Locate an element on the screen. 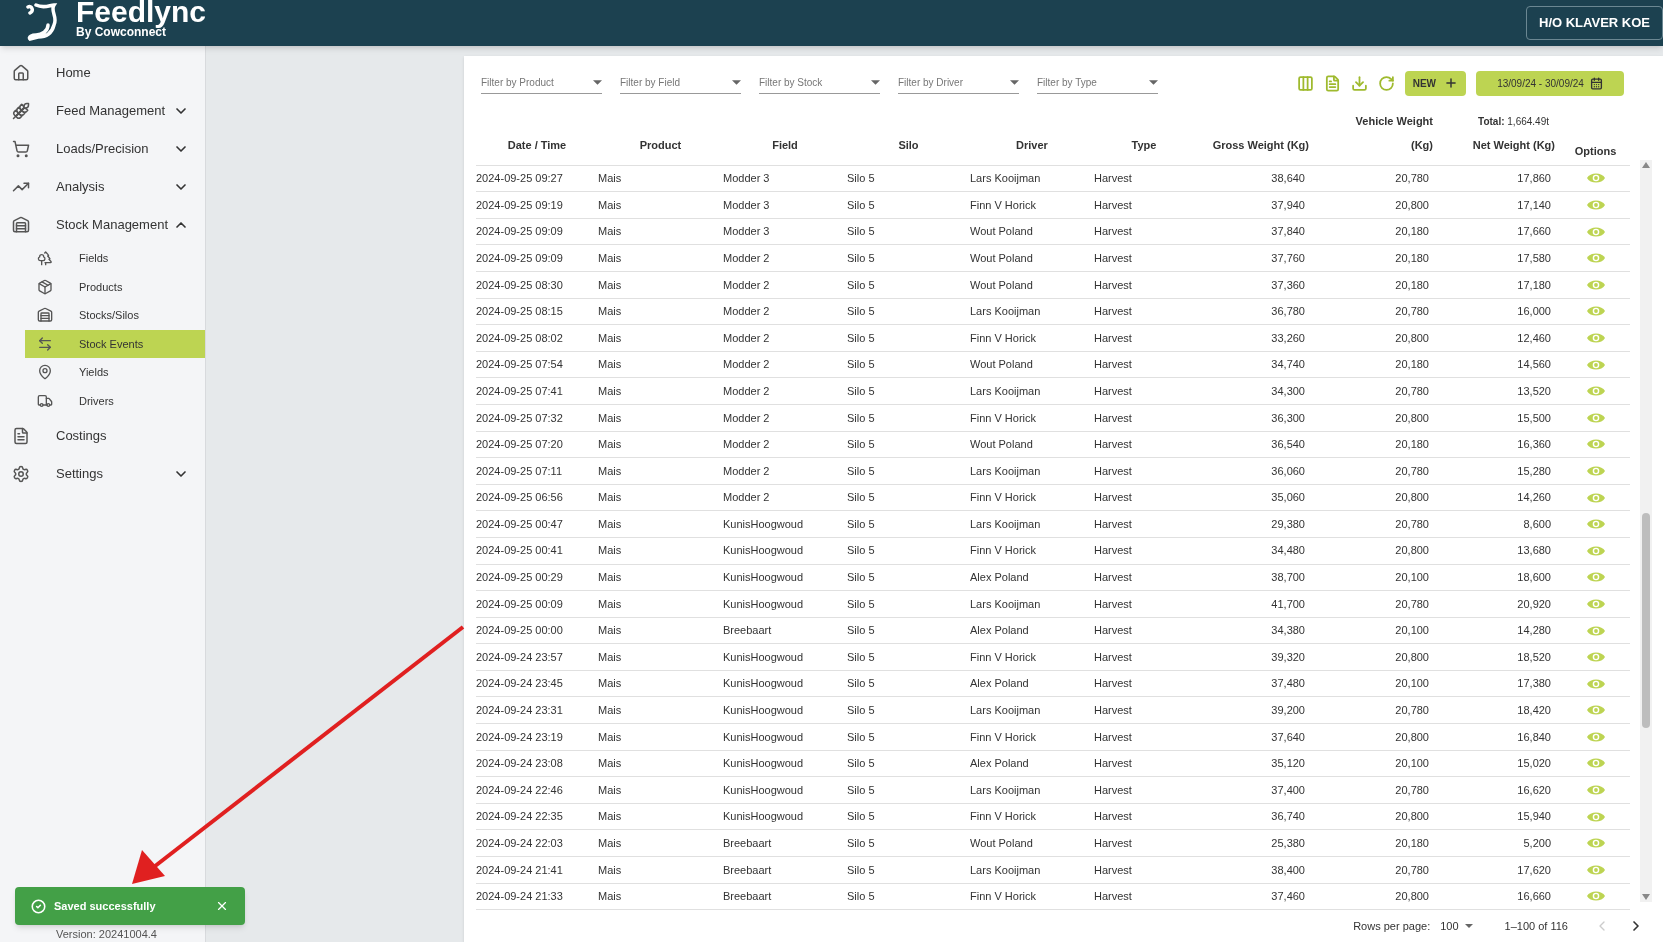  sidebar-item: Costings is located at coordinates (102, 436).